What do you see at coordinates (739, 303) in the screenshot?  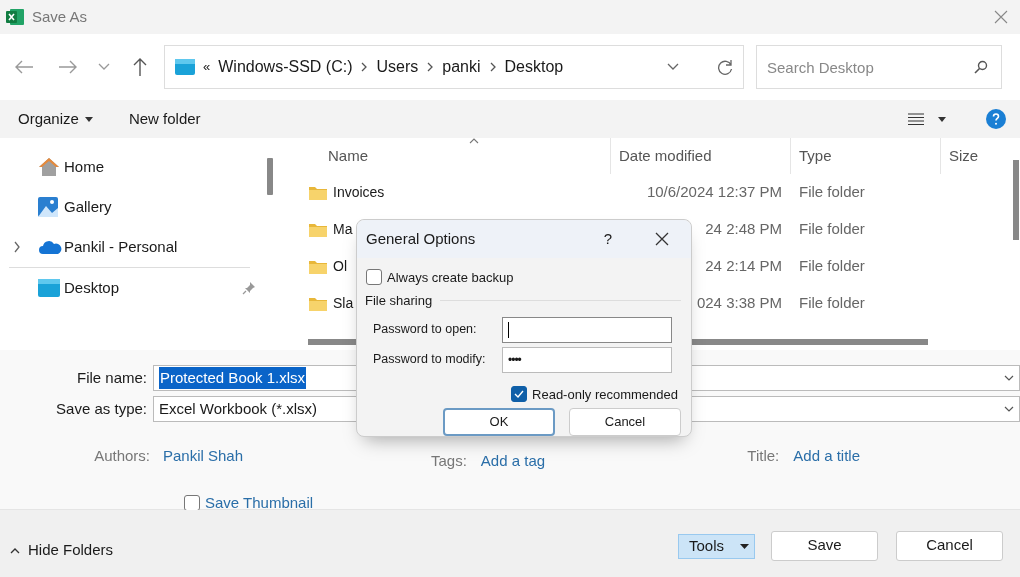 I see `date-modified: 024 3:38 PM` at bounding box center [739, 303].